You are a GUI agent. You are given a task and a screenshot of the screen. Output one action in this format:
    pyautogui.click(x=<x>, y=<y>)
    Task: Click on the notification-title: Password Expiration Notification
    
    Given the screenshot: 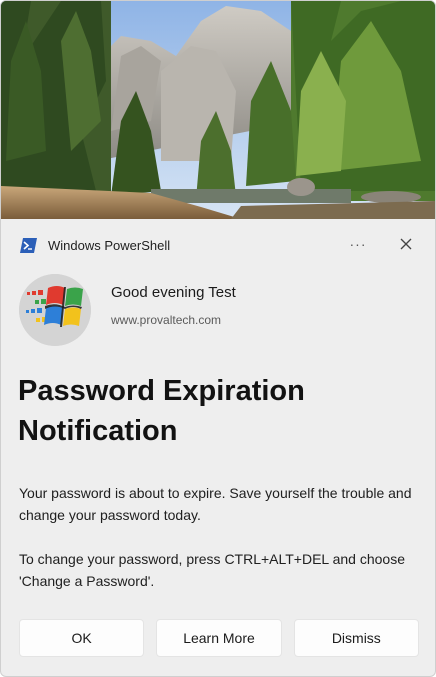 What is the action you would take?
    pyautogui.click(x=161, y=411)
    